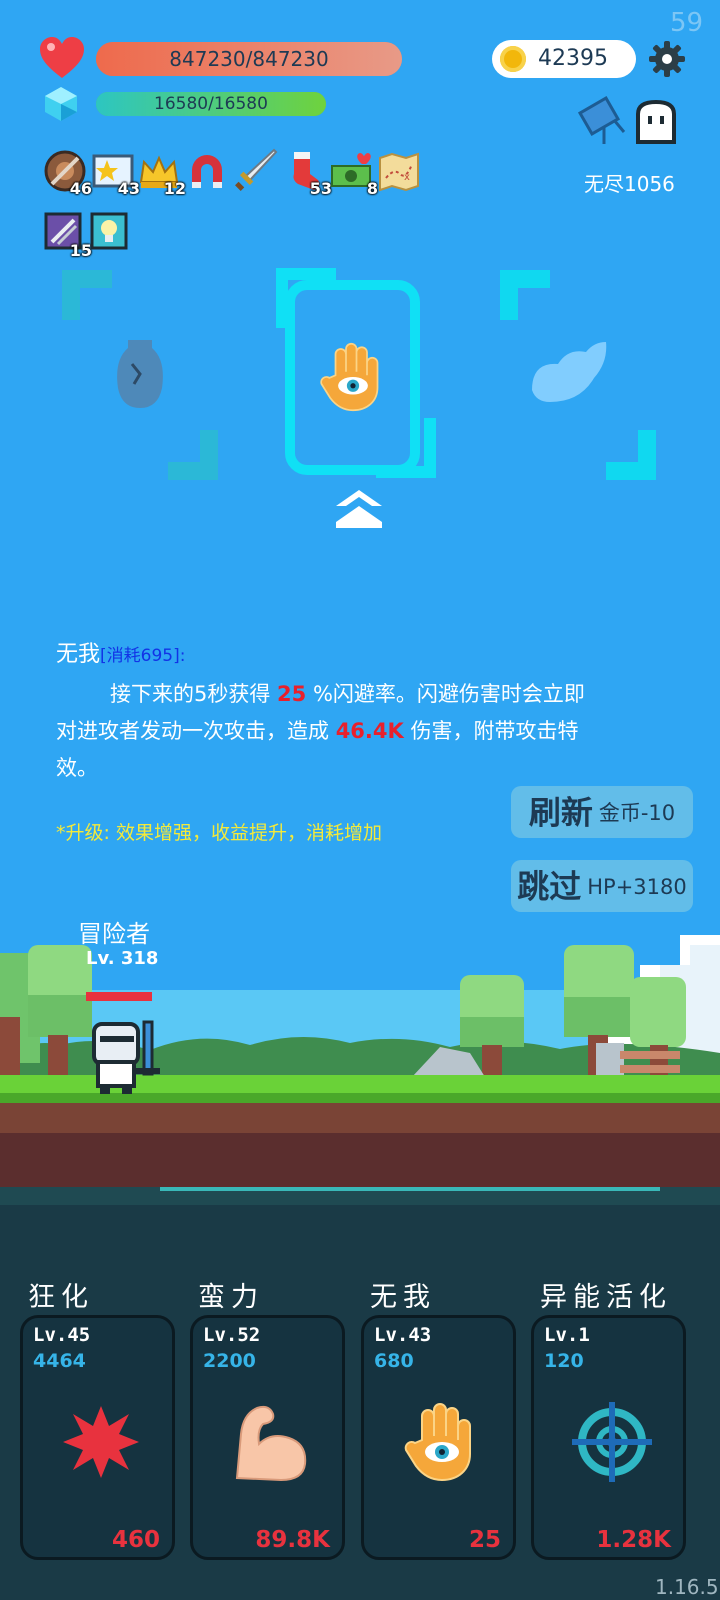  I want to click on blade-card-item-count: 15, so click(80, 250).